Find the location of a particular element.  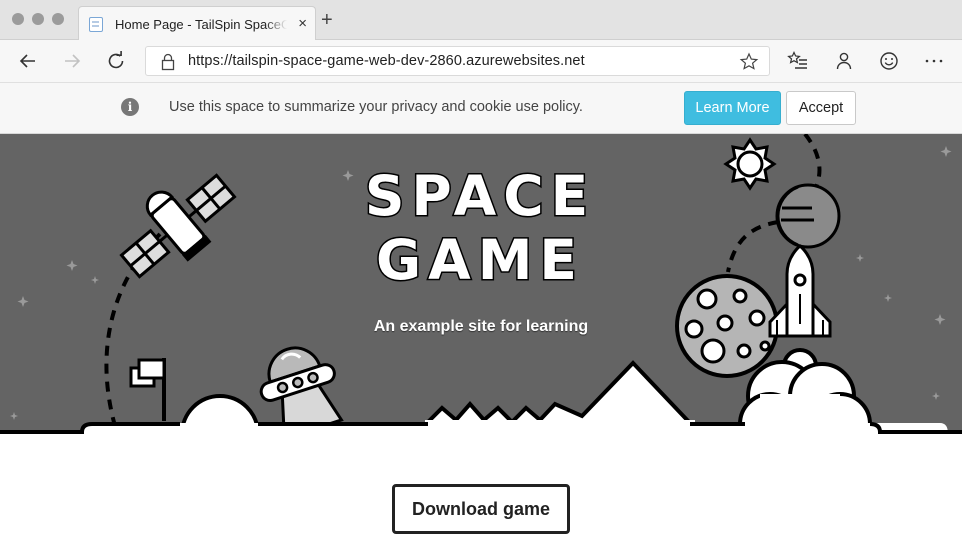

lock-icon is located at coordinates (168, 62).